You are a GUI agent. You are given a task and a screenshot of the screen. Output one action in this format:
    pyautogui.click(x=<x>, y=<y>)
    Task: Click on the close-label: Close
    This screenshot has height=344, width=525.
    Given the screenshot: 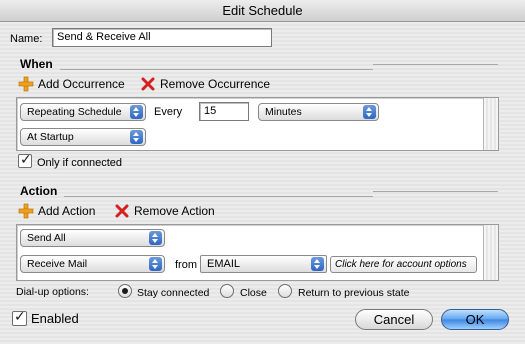 What is the action you would take?
    pyautogui.click(x=253, y=293)
    